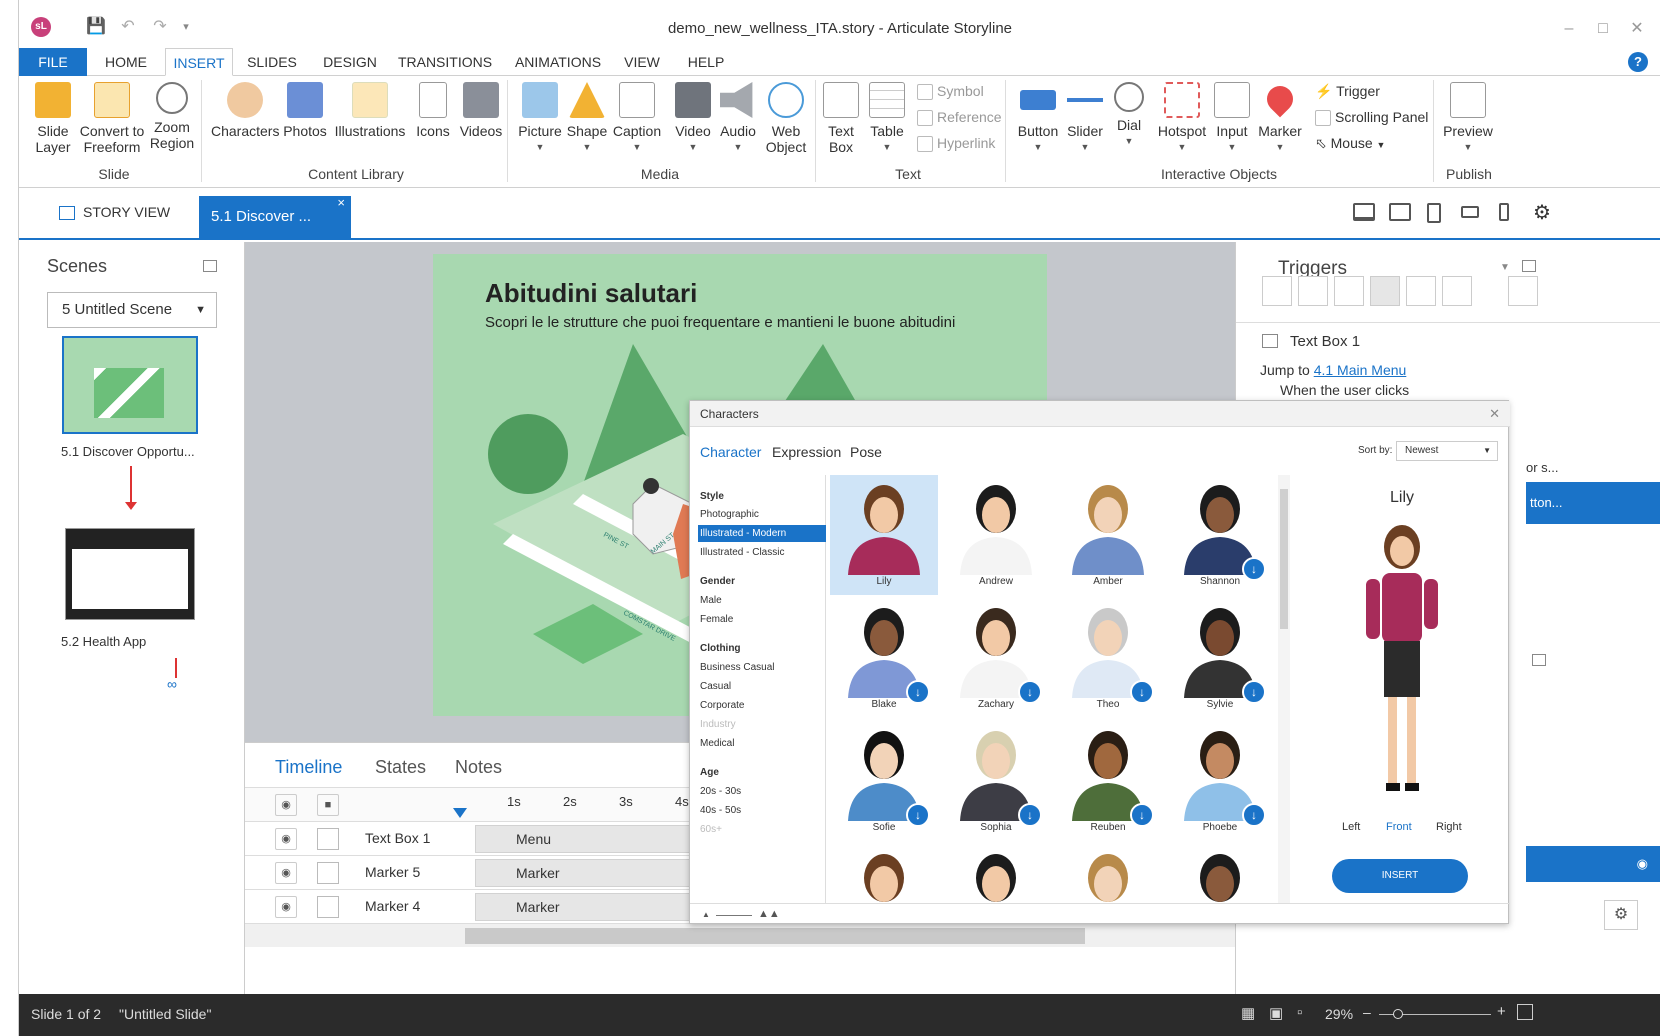 The height and width of the screenshot is (1036, 1660). Describe the element at coordinates (1457, 291) in the screenshot. I see `move-up-icon` at that location.